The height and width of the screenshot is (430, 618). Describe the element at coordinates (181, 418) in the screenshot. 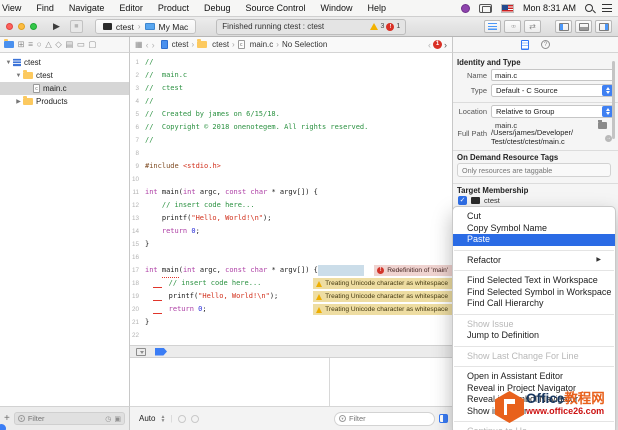

I see `memory-browser-icon` at that location.